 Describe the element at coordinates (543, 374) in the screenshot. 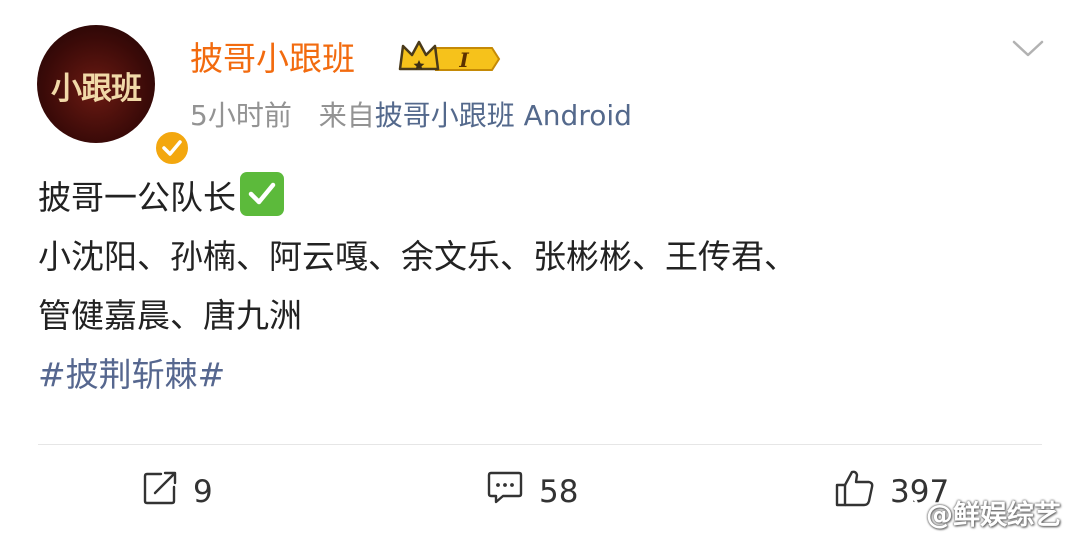

I see `hashtag-link: #披荆斩棘#` at that location.